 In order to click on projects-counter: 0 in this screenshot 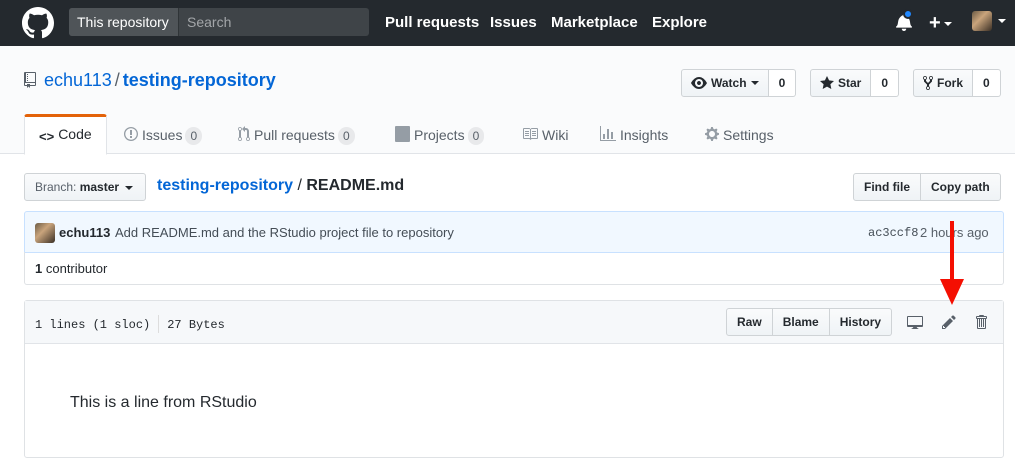, I will do `click(476, 136)`.